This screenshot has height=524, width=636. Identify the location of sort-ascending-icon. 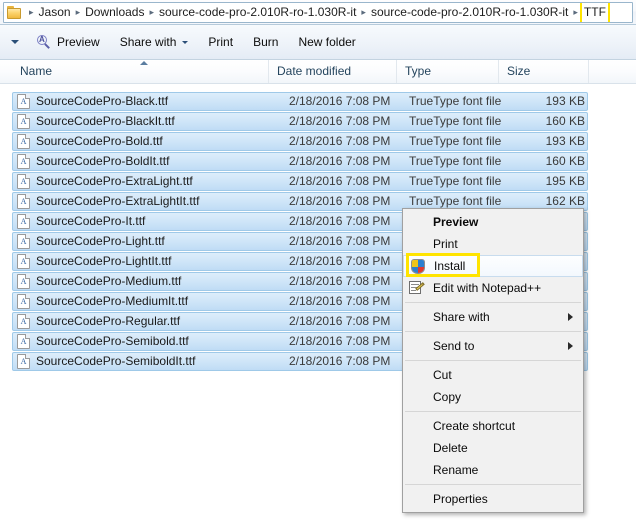
(144, 63).